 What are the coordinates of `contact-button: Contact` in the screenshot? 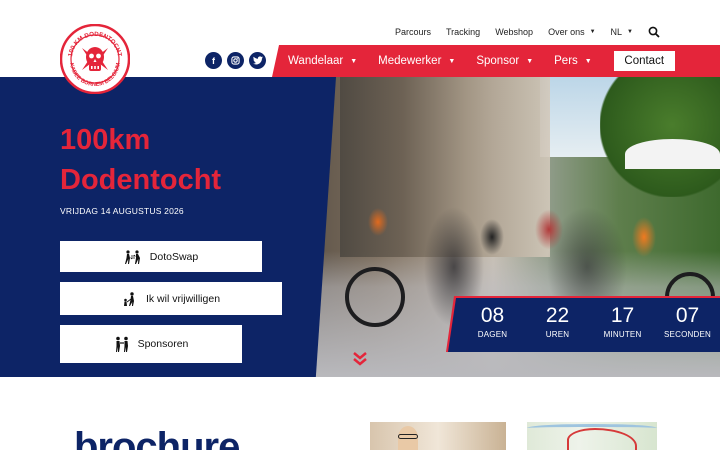 It's located at (644, 61).